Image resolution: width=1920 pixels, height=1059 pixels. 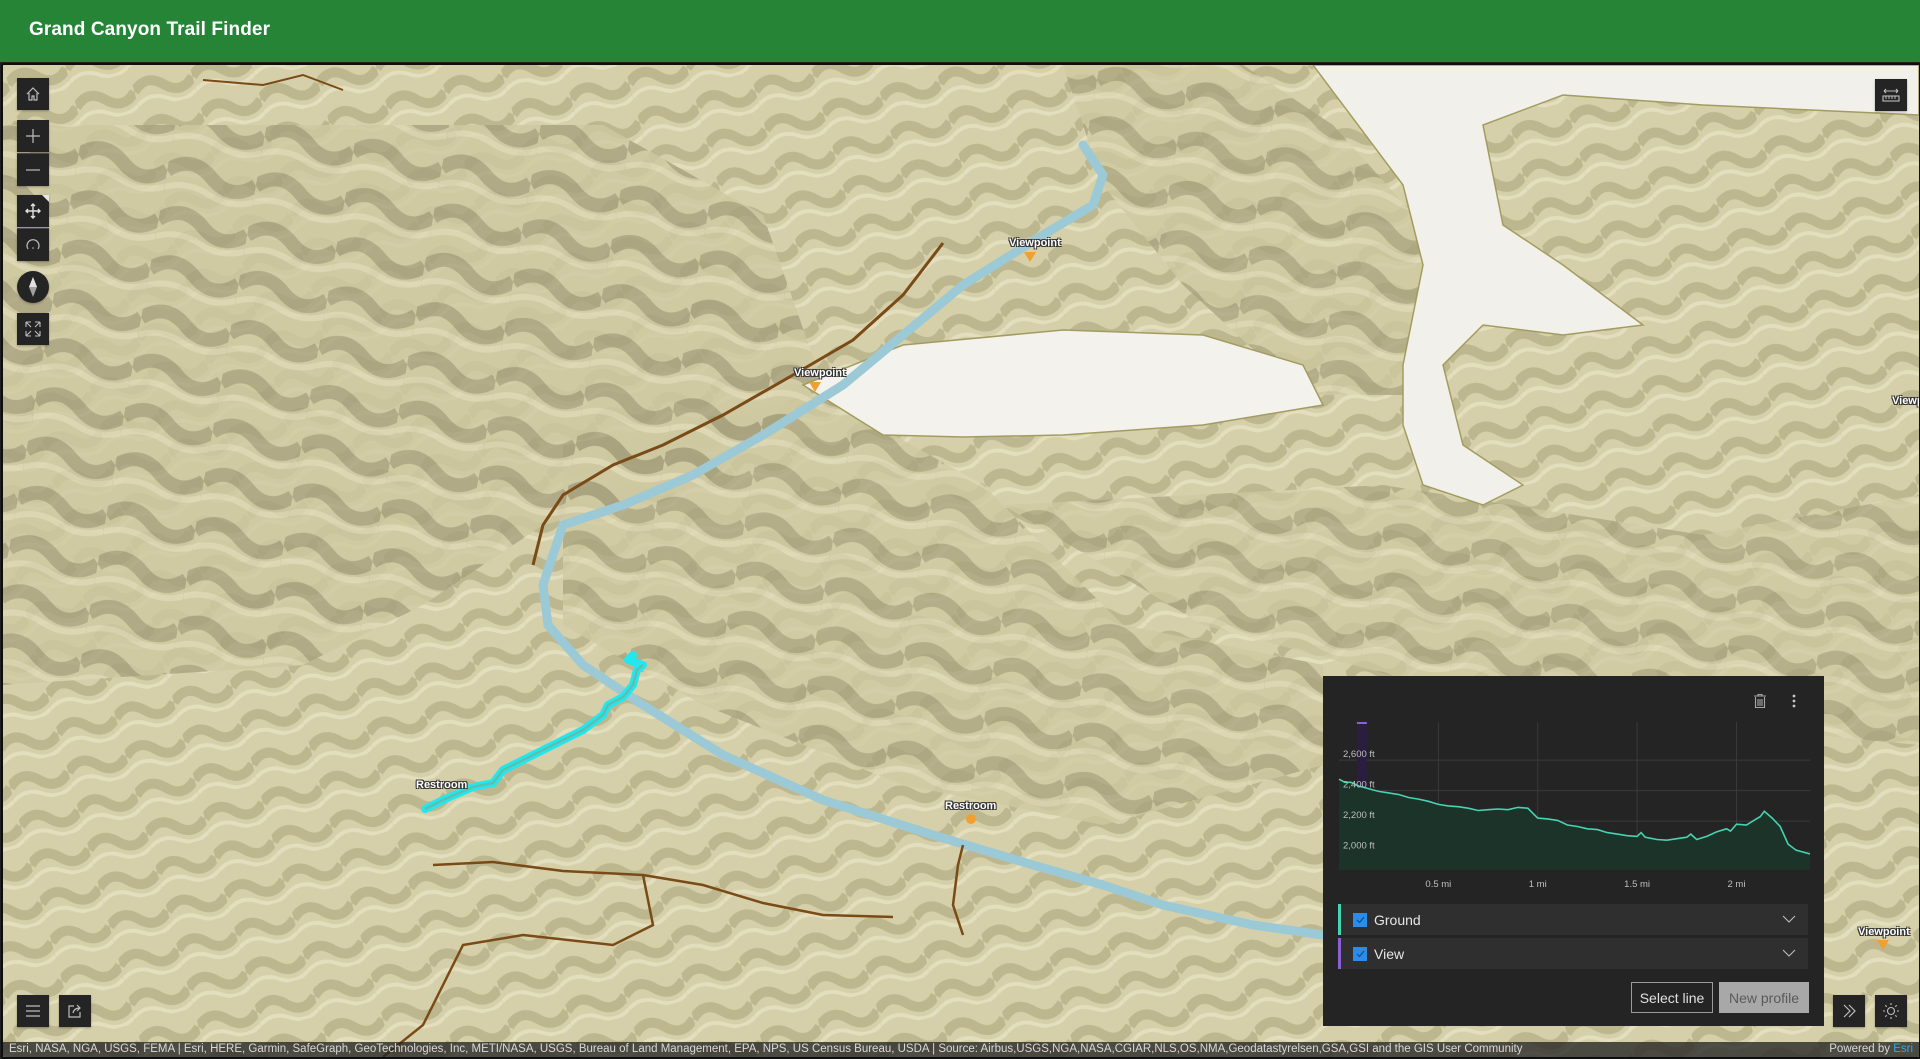 What do you see at coordinates (1359, 785) in the screenshot?
I see `y-tick-label: 2,400 ft` at bounding box center [1359, 785].